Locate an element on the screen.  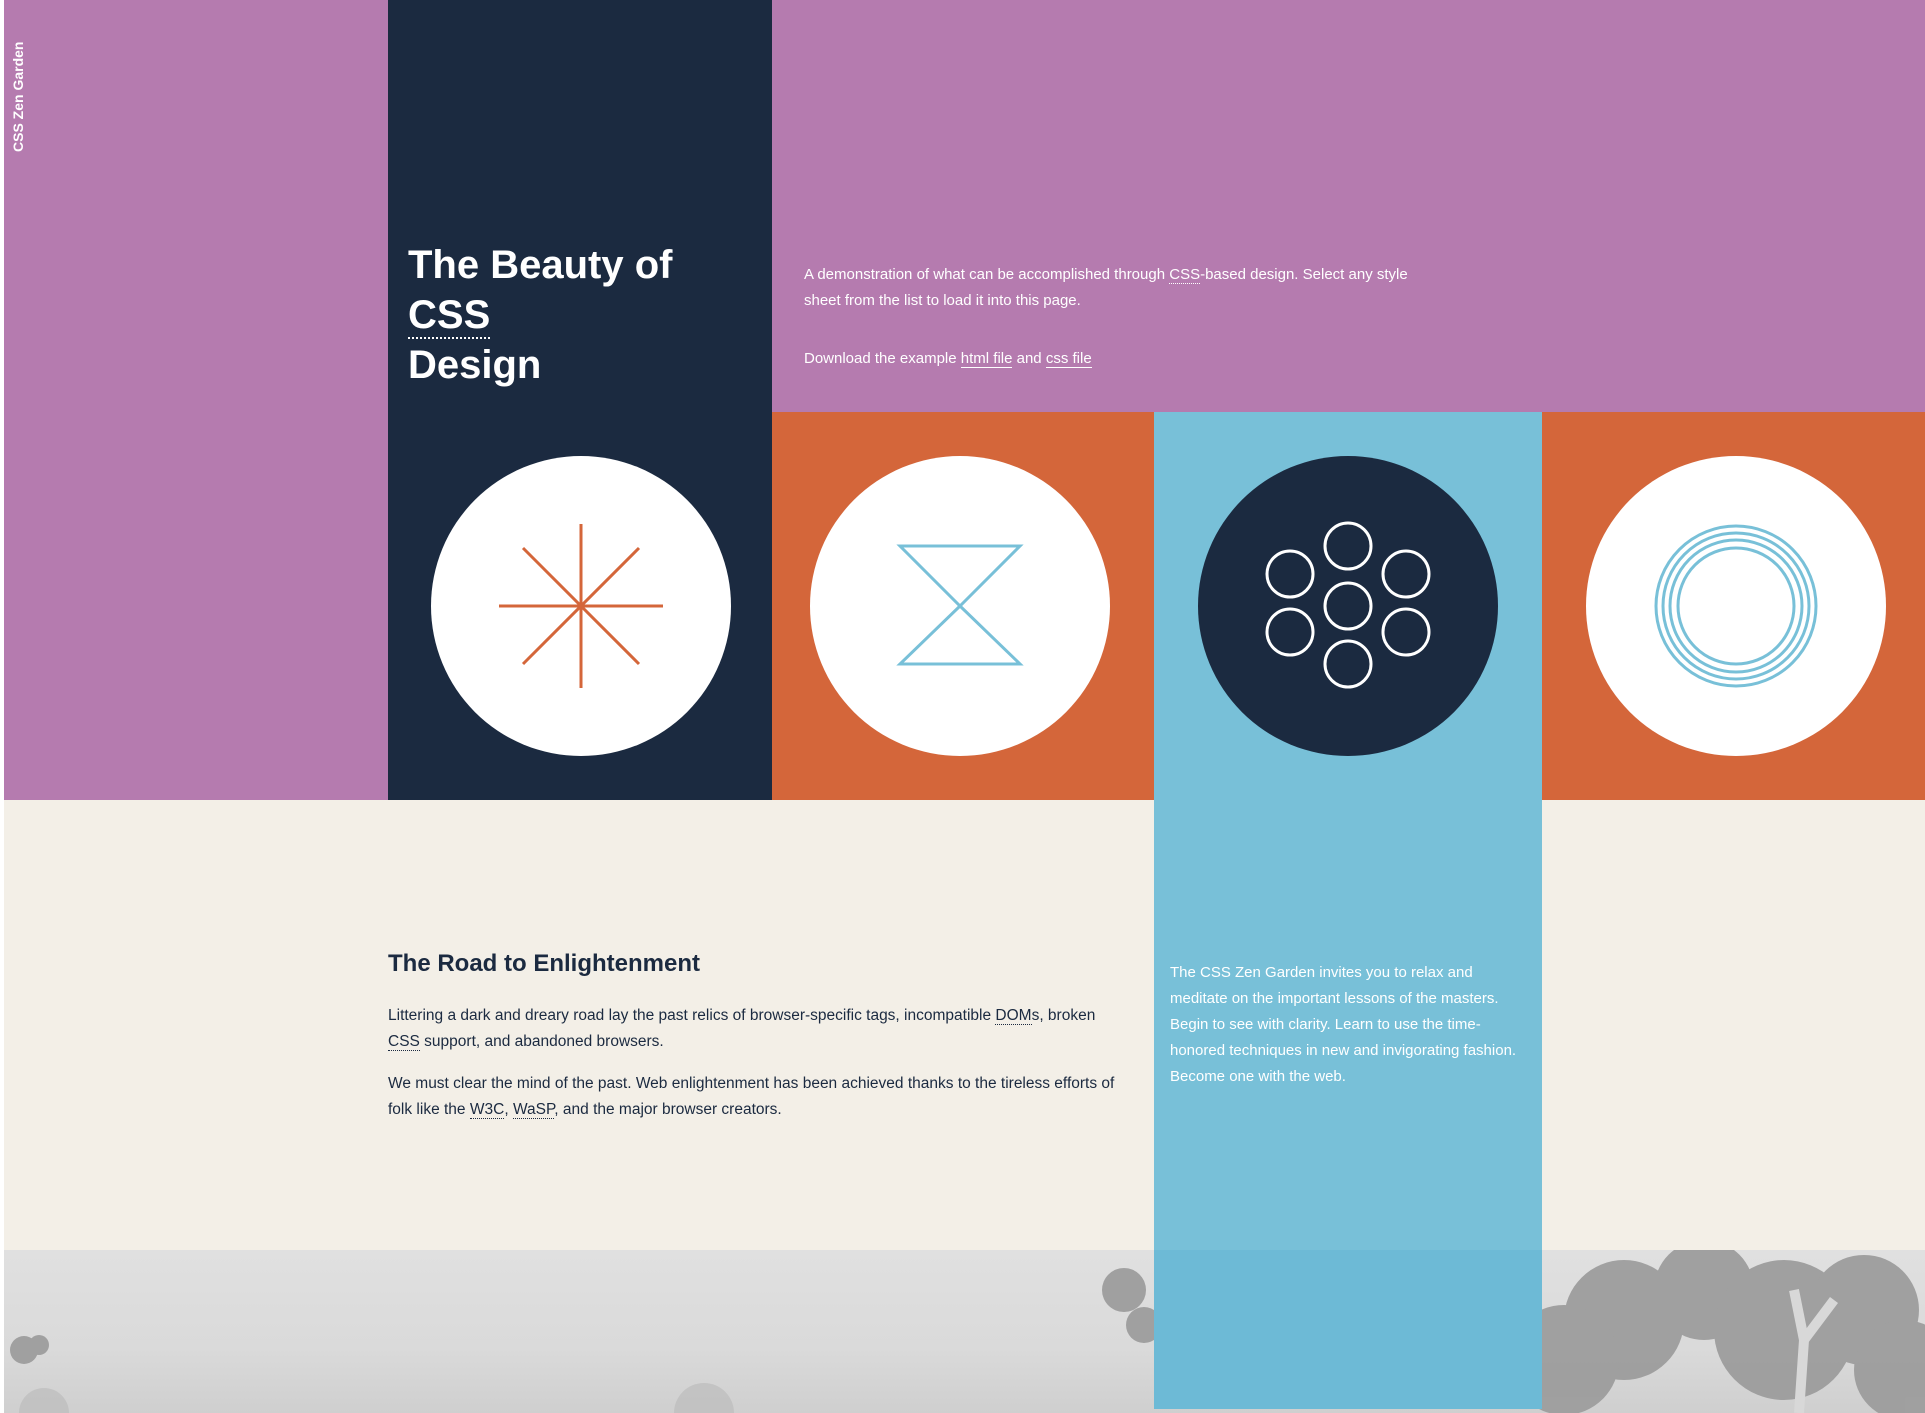
title-prefix: The Beauty of is located at coordinates (540, 265).